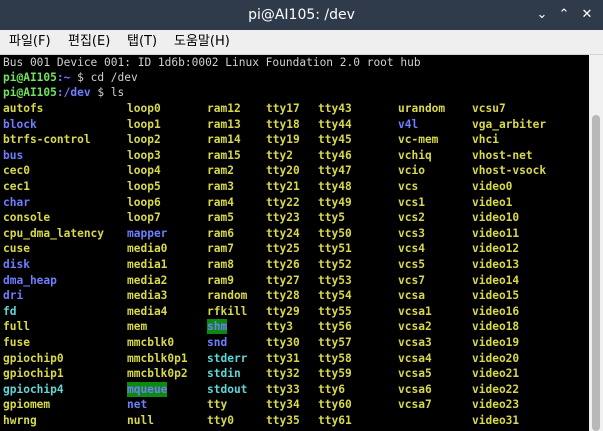 The width and height of the screenshot is (603, 431). What do you see at coordinates (224, 108) in the screenshot?
I see `ls-entry: ram12` at bounding box center [224, 108].